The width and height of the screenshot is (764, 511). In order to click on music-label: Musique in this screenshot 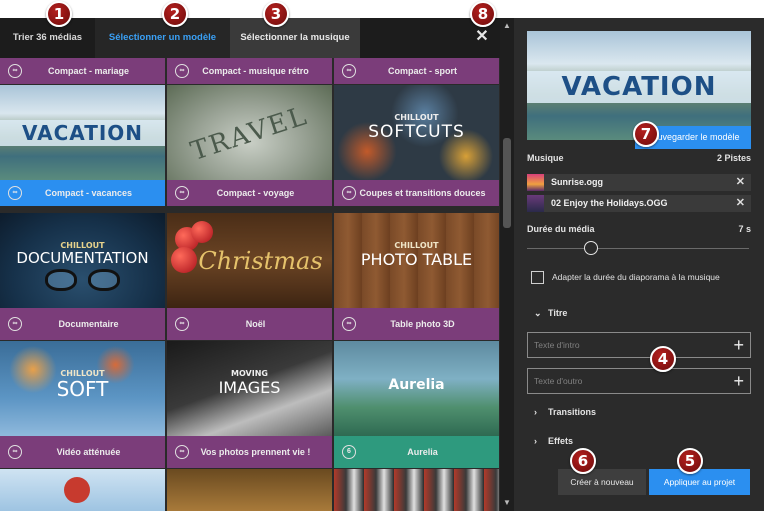, I will do `click(545, 158)`.